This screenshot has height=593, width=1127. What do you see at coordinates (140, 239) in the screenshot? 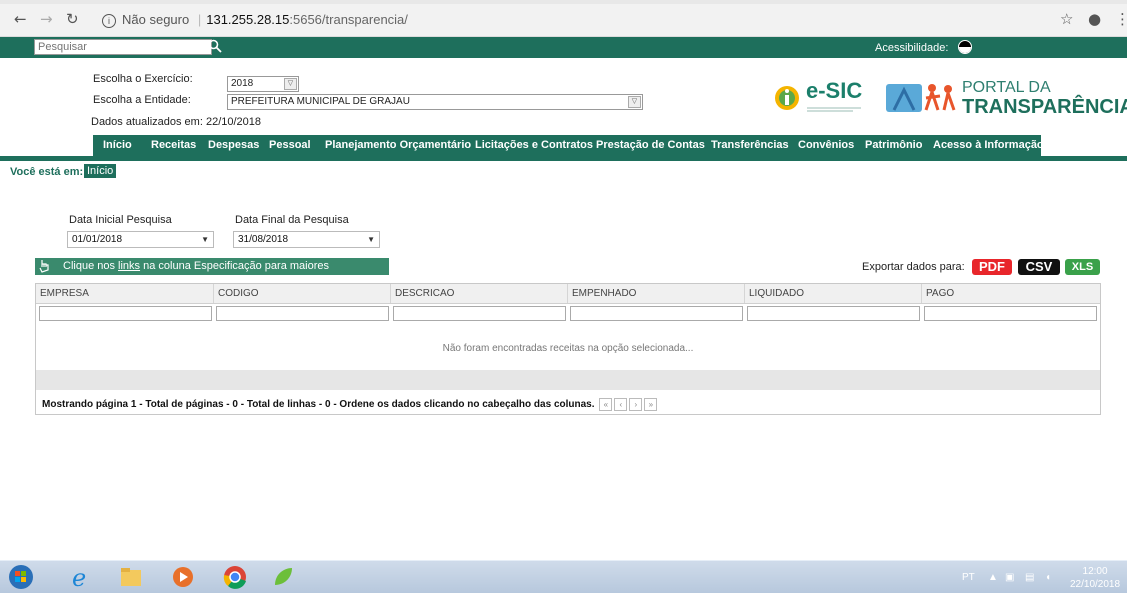
I see `data-inicial-select: 01/01/2018 ▼` at bounding box center [140, 239].